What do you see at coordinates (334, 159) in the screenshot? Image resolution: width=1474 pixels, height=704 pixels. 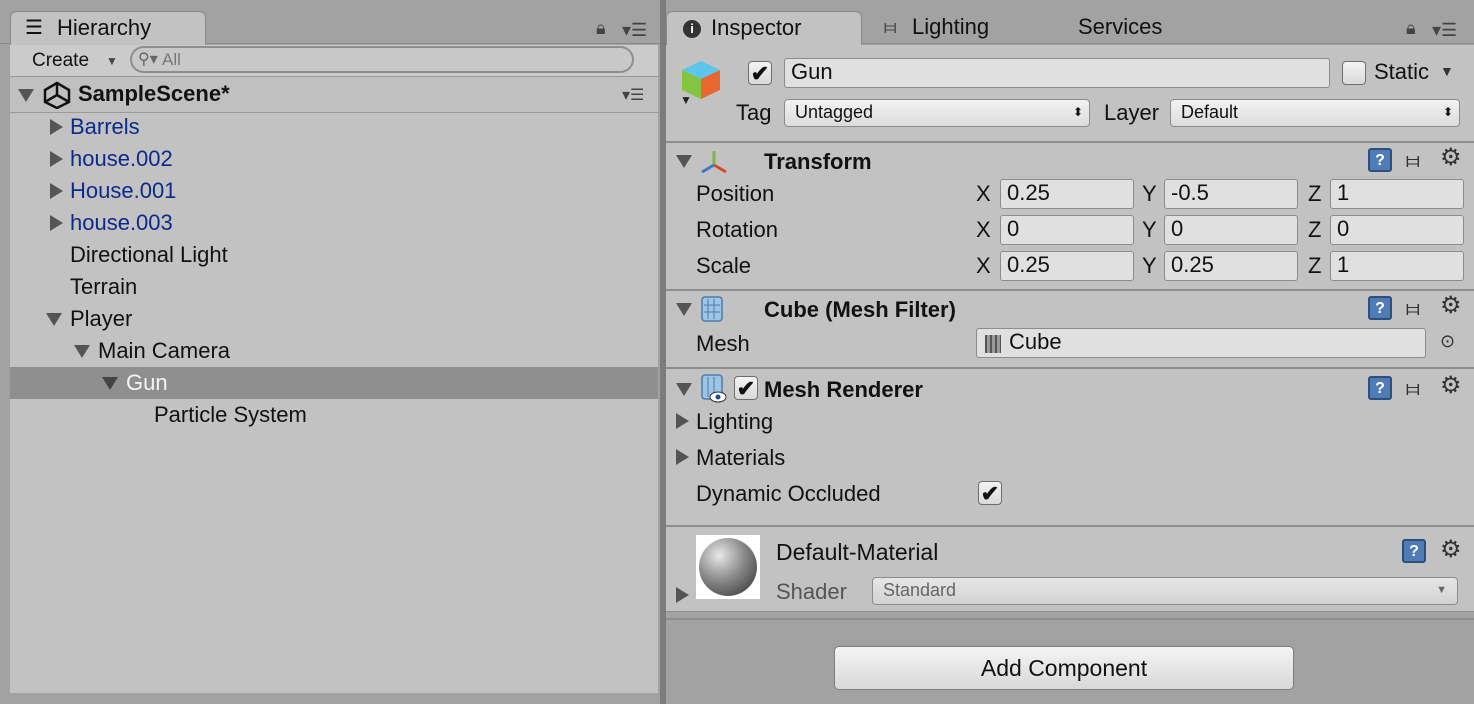 I see `list-item: house.002` at bounding box center [334, 159].